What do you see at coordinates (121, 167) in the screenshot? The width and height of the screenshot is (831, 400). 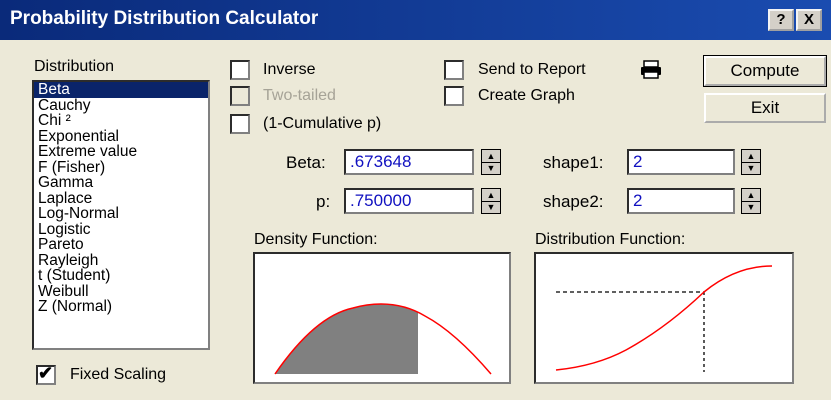 I see `list-item: F (Fisher)` at bounding box center [121, 167].